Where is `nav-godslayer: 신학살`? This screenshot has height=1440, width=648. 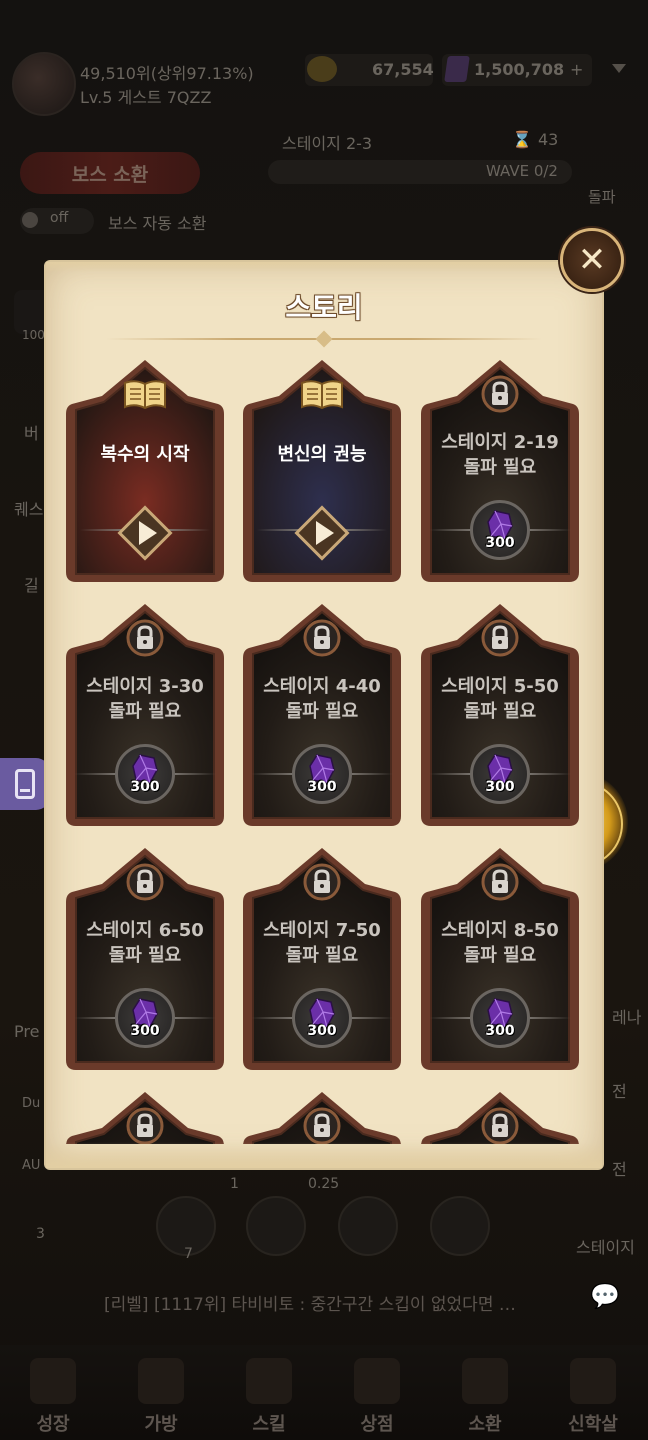 nav-godslayer: 신학살 is located at coordinates (593, 1393).